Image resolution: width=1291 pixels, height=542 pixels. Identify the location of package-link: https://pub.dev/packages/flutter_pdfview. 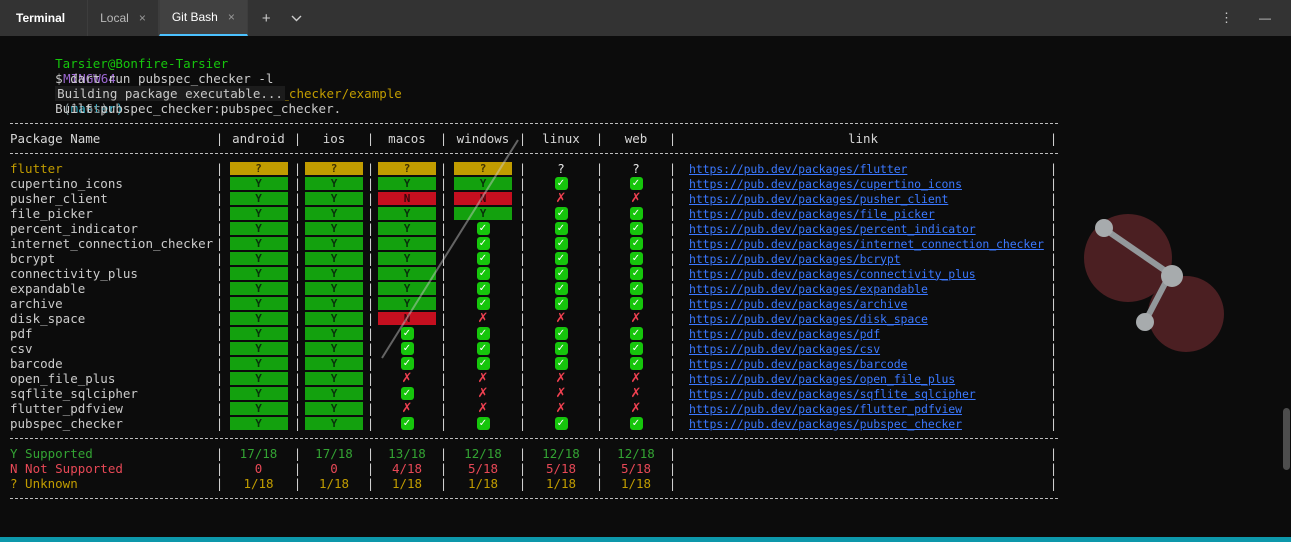
(825, 409).